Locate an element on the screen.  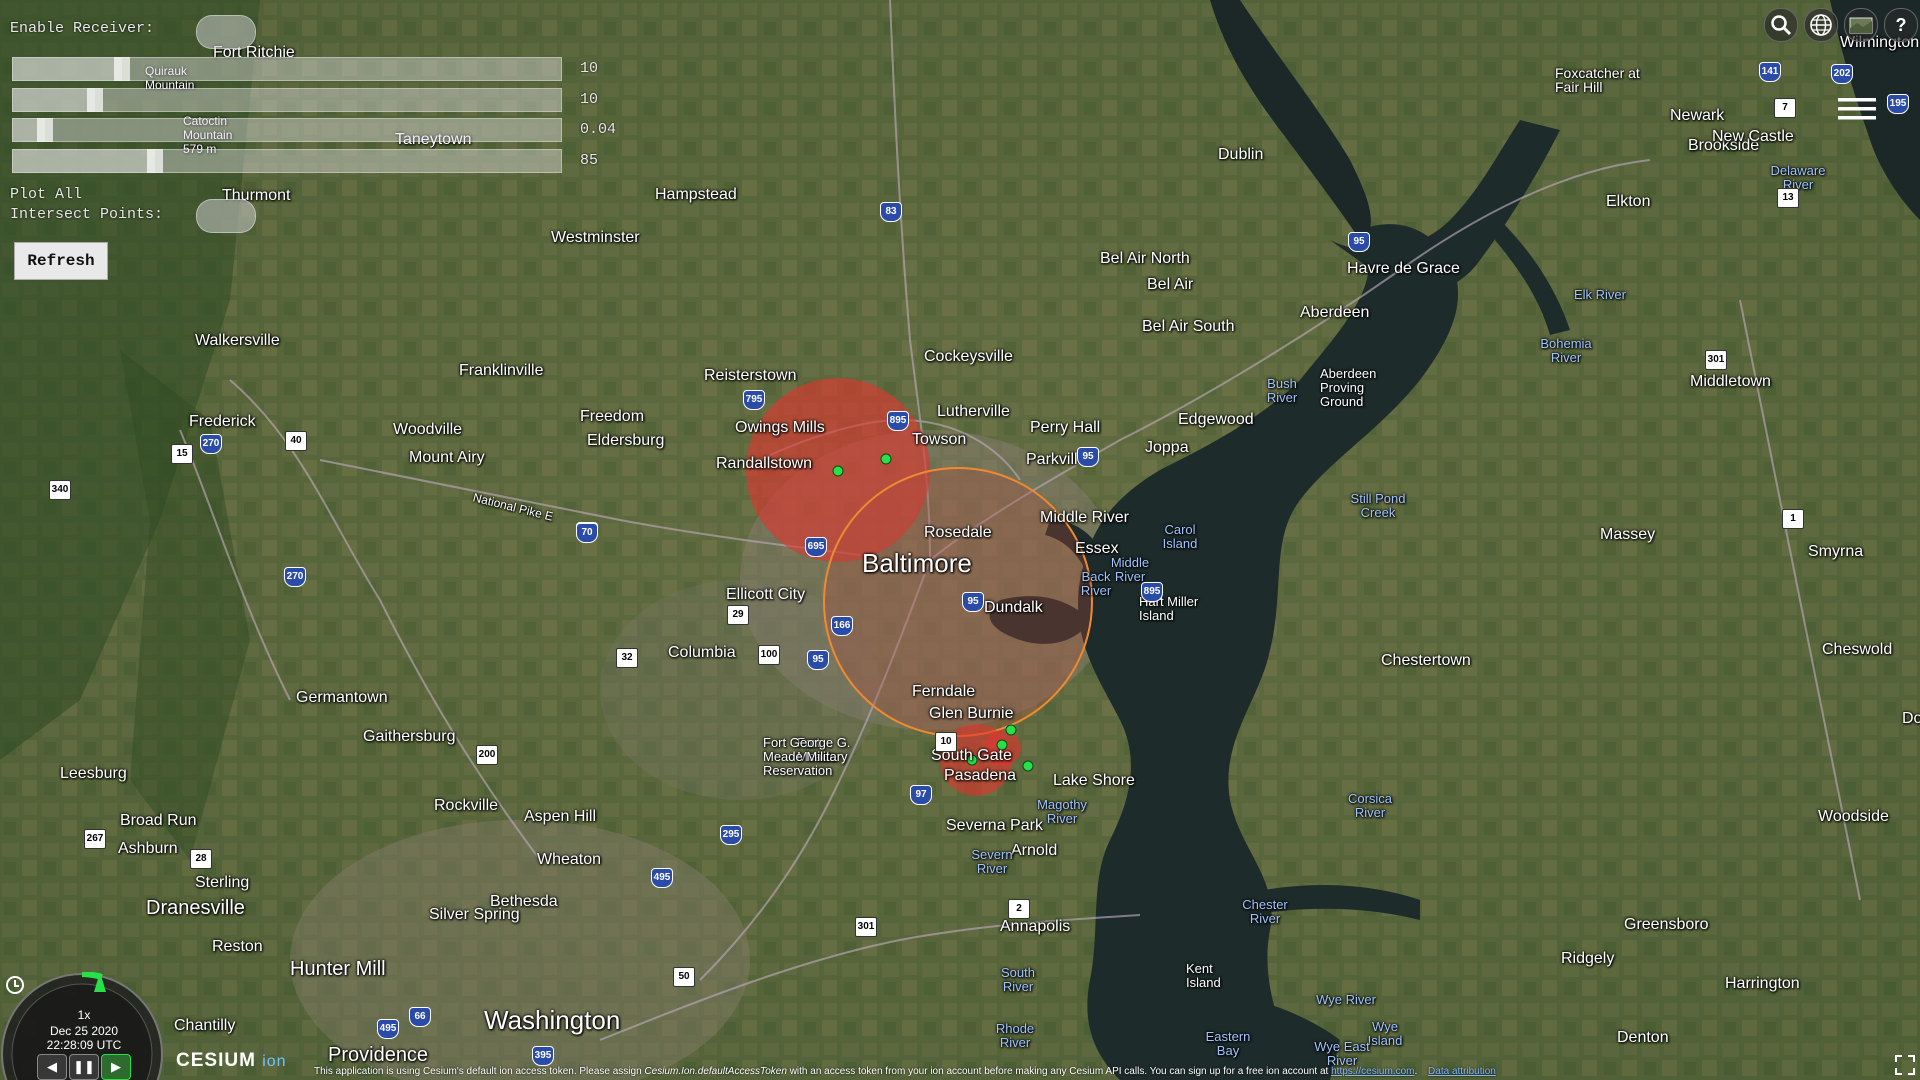
highway-shield: 695 is located at coordinates (816, 547).